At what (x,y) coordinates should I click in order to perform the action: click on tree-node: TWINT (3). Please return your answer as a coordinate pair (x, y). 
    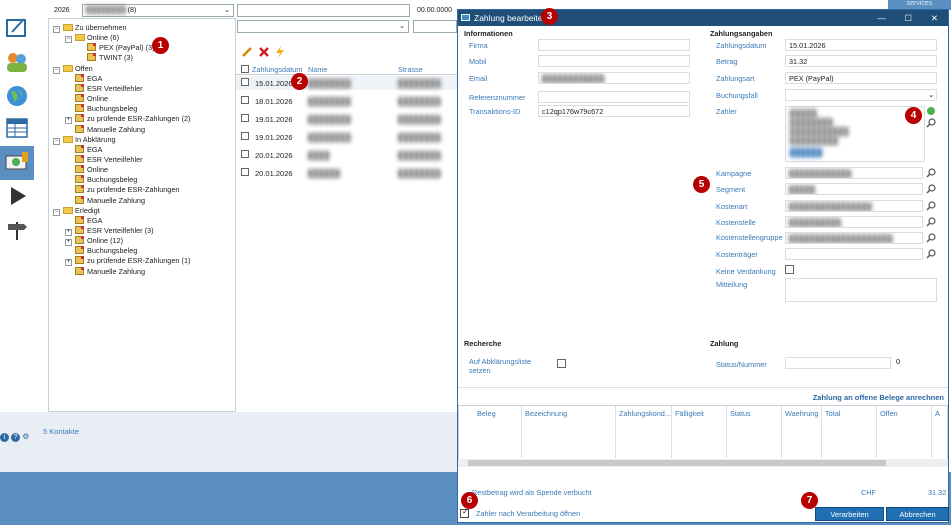
    Looking at the image, I should click on (105, 57).